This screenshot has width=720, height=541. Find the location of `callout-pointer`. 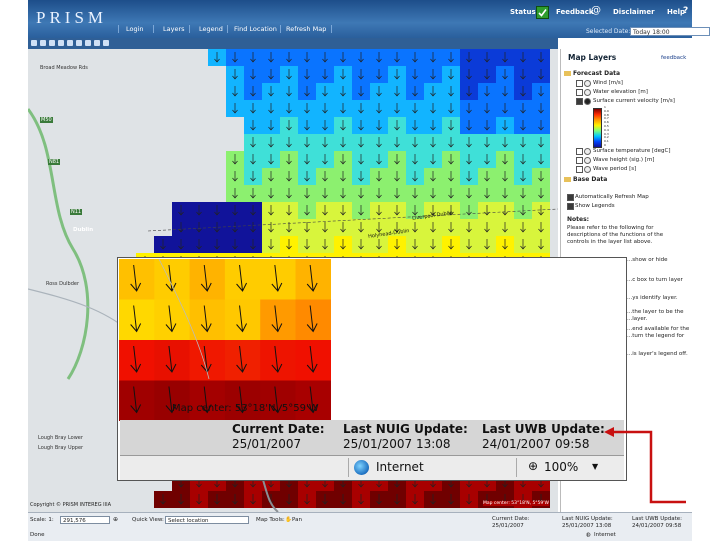

callout-pointer is located at coordinates (645, 465).